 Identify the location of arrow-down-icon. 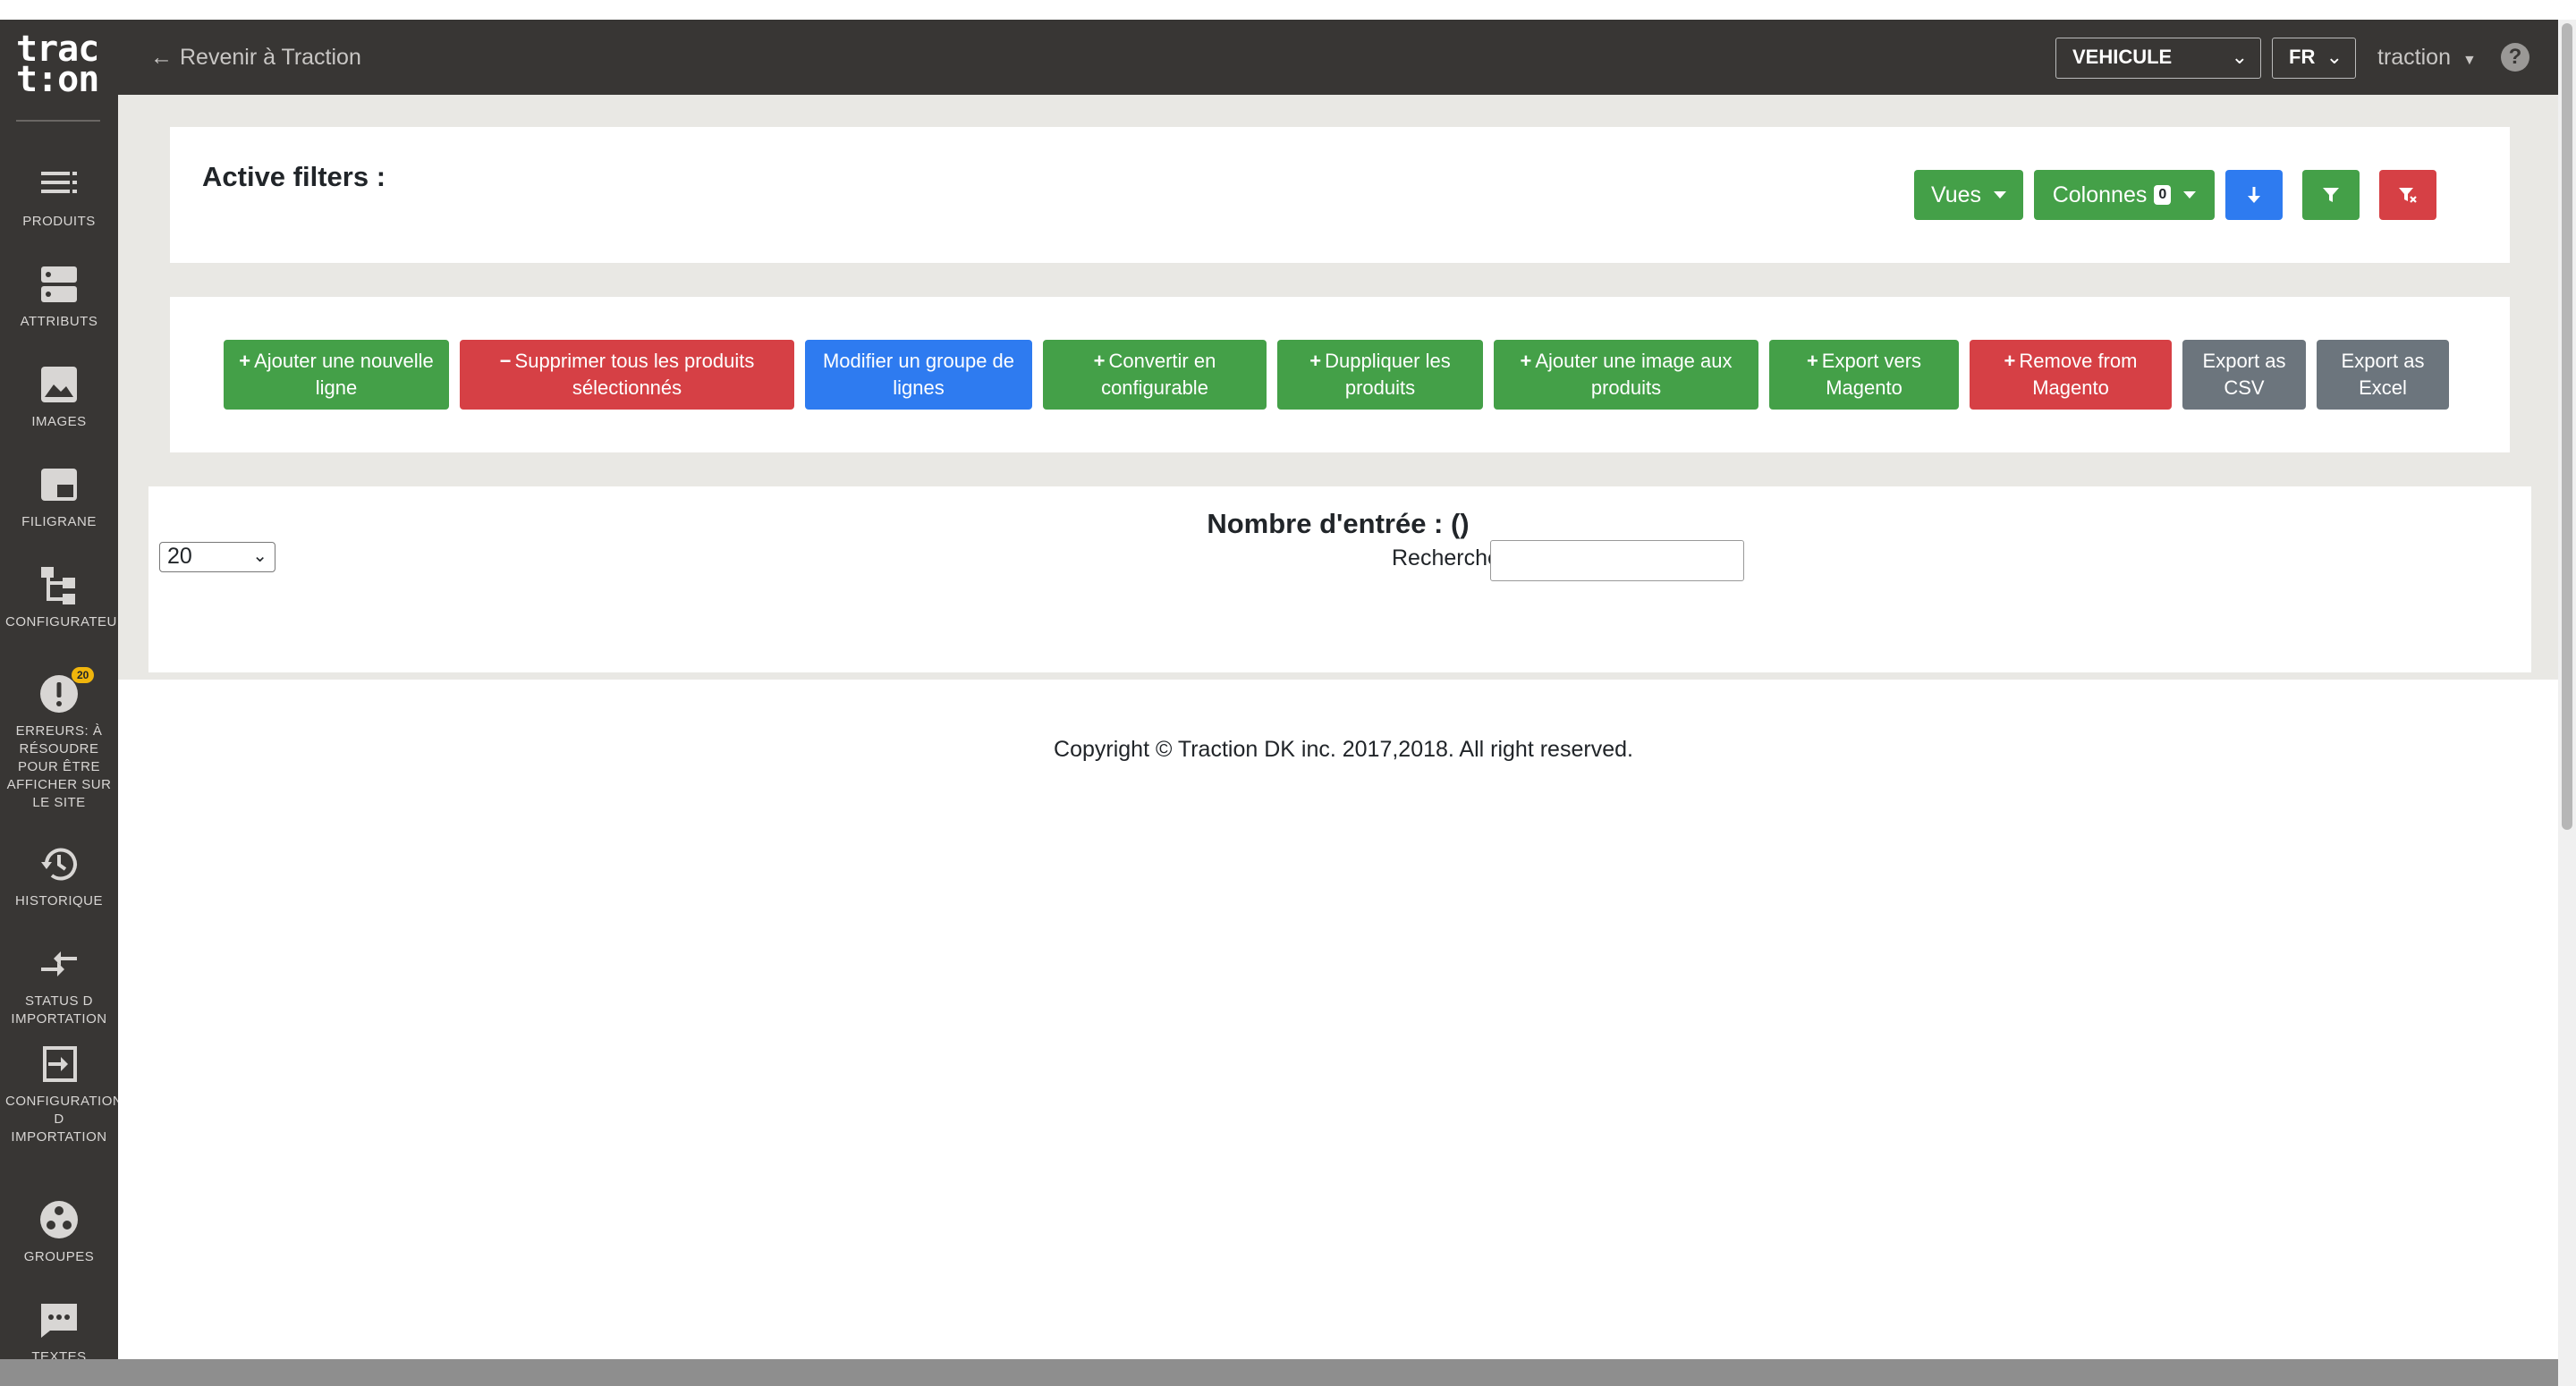
(2254, 195).